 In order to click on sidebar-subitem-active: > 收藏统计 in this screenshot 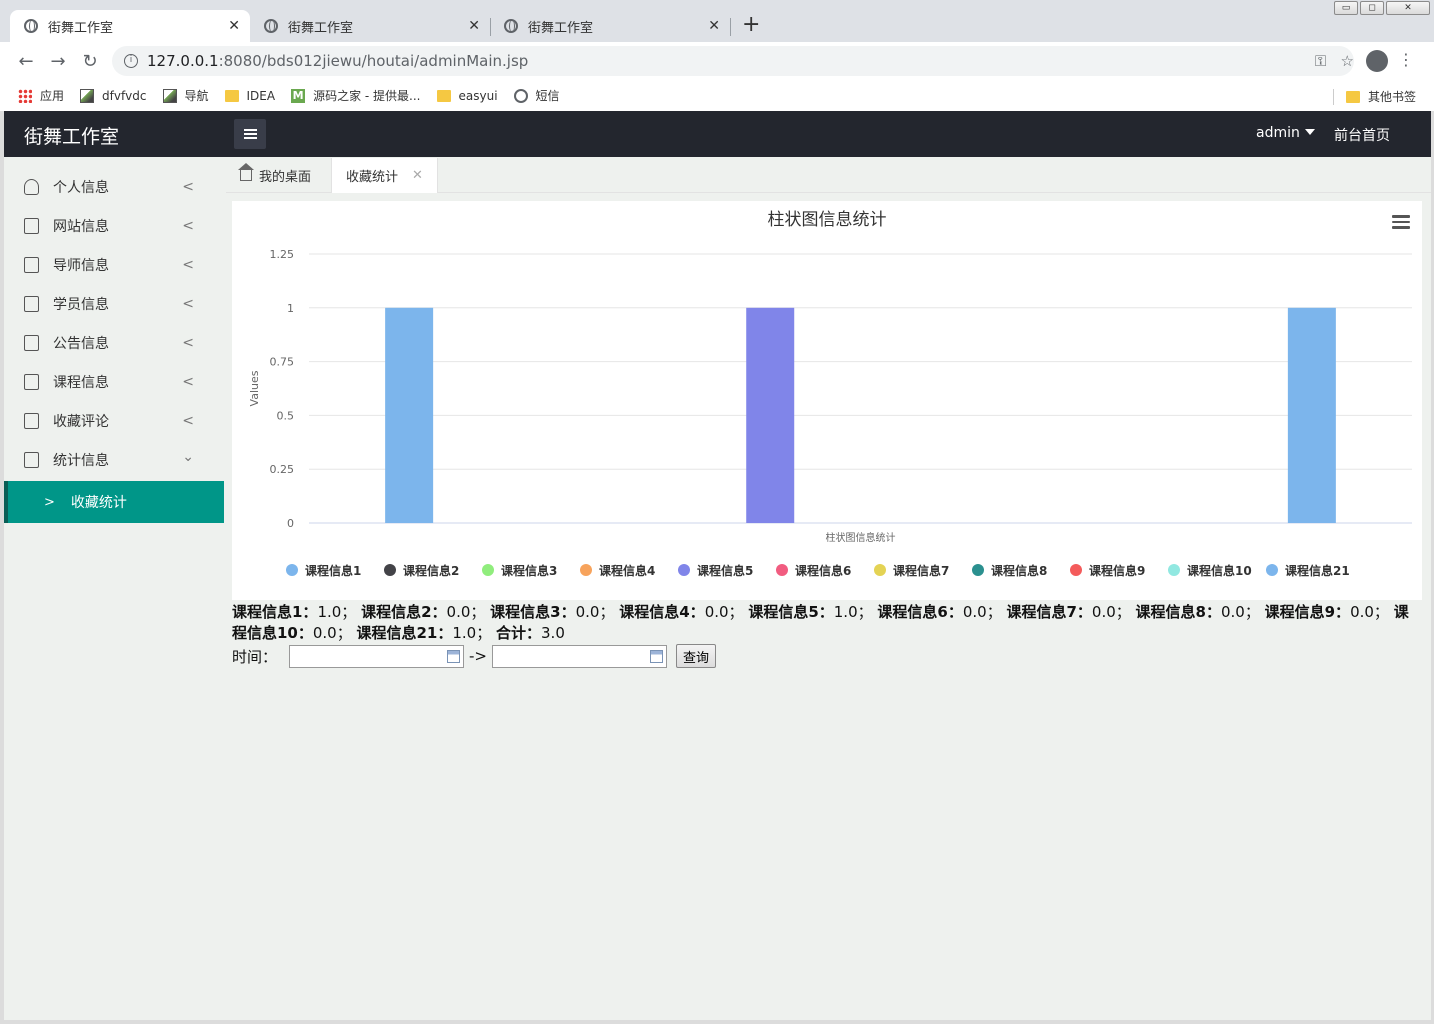, I will do `click(114, 502)`.